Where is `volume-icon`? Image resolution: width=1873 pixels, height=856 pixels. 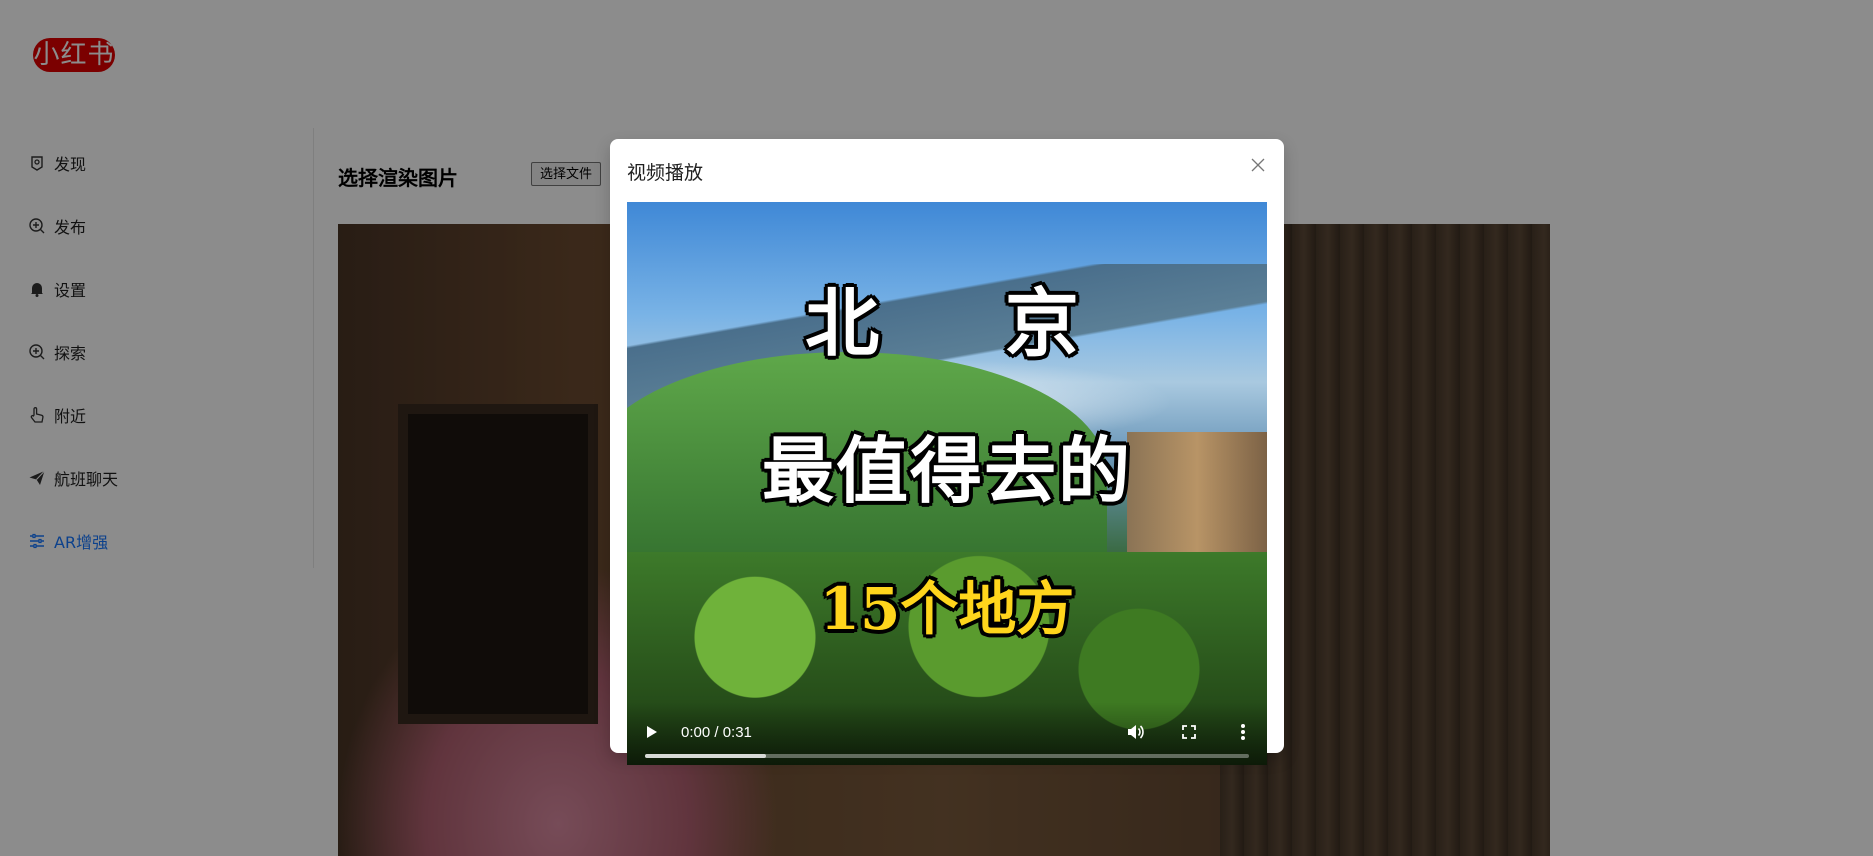 volume-icon is located at coordinates (1136, 732).